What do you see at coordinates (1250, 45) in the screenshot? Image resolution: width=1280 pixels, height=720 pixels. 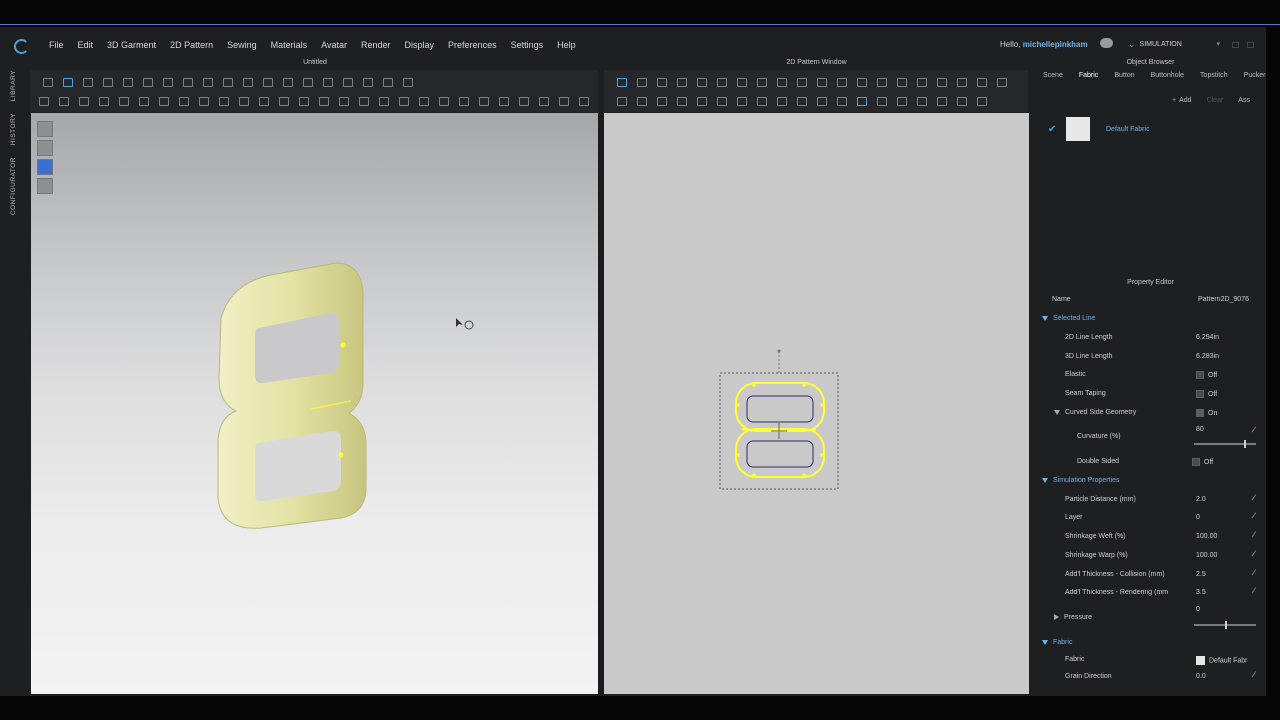 I see `maximize-icon` at bounding box center [1250, 45].